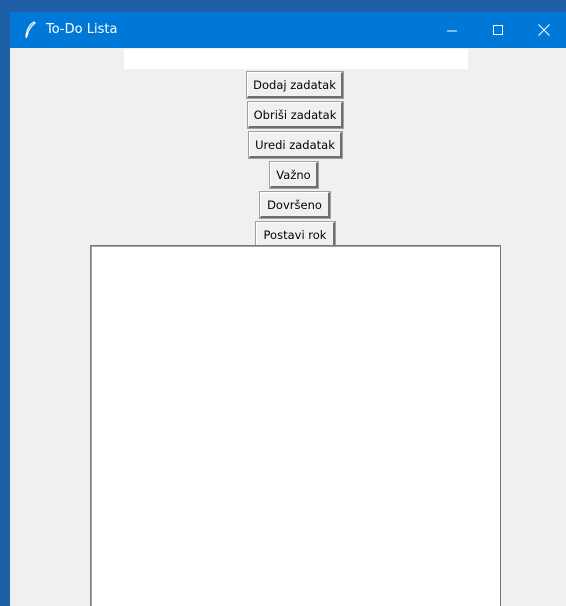 This screenshot has width=566, height=606. I want to click on add-task-button: Dodaj zadatak, so click(295, 85).